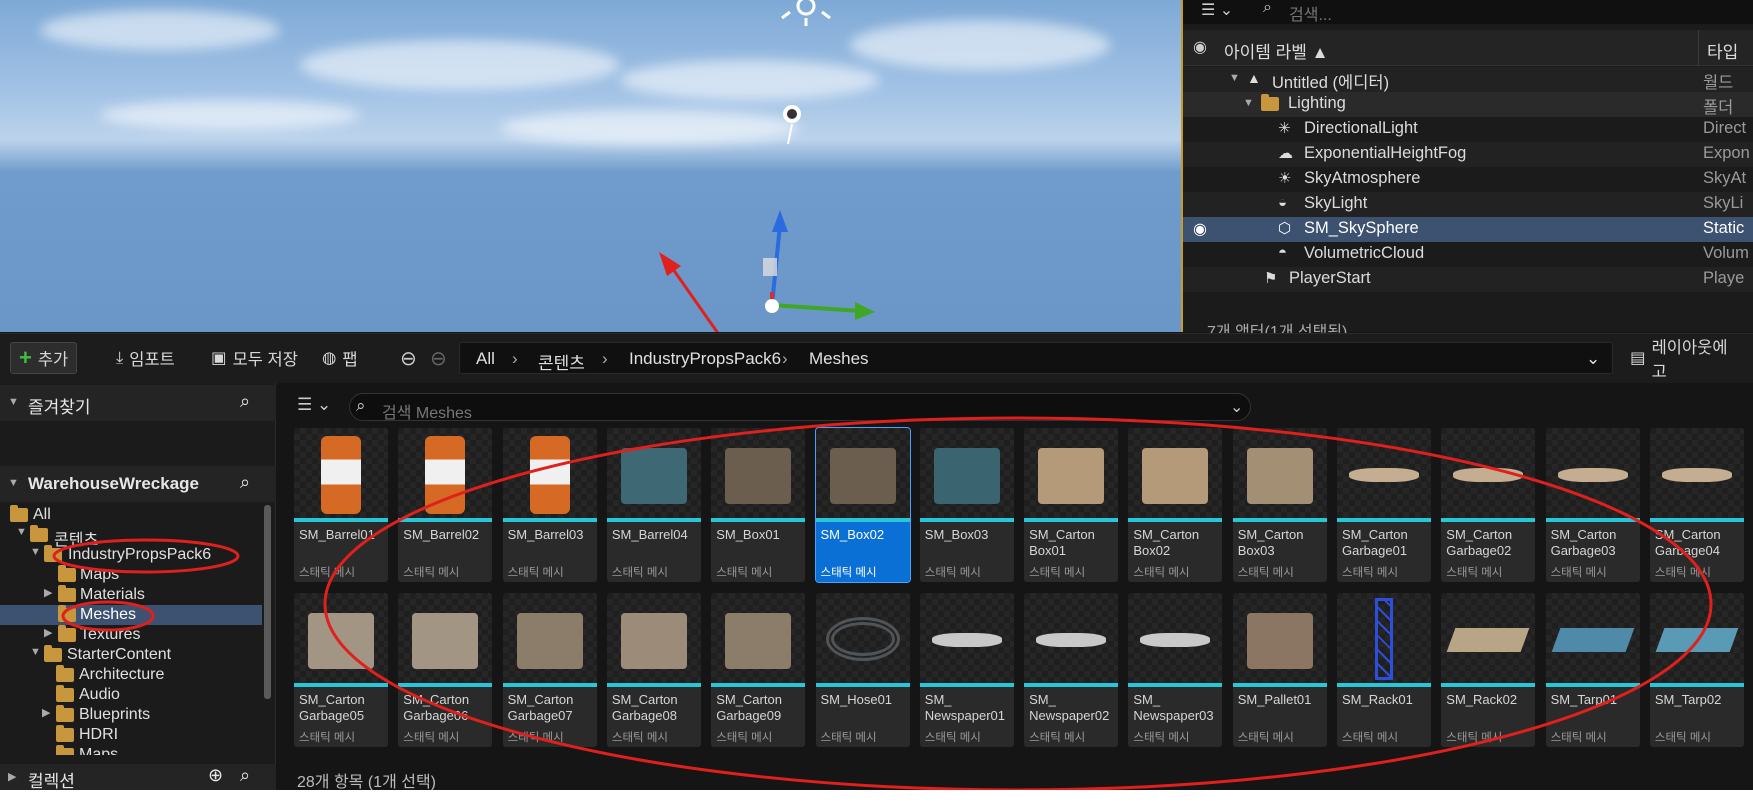 Image resolution: width=1753 pixels, height=806 pixels. What do you see at coordinates (549, 505) in the screenshot?
I see `asset-tile: SM_Barrel03 스태틱 메시` at bounding box center [549, 505].